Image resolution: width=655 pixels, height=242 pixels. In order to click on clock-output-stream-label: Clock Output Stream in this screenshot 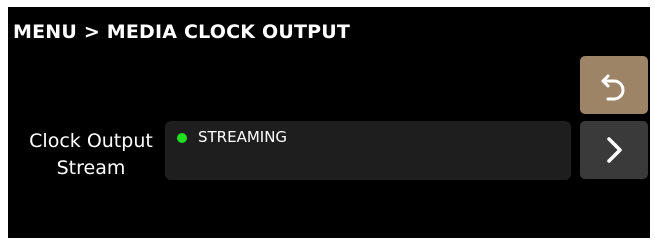, I will do `click(91, 155)`.